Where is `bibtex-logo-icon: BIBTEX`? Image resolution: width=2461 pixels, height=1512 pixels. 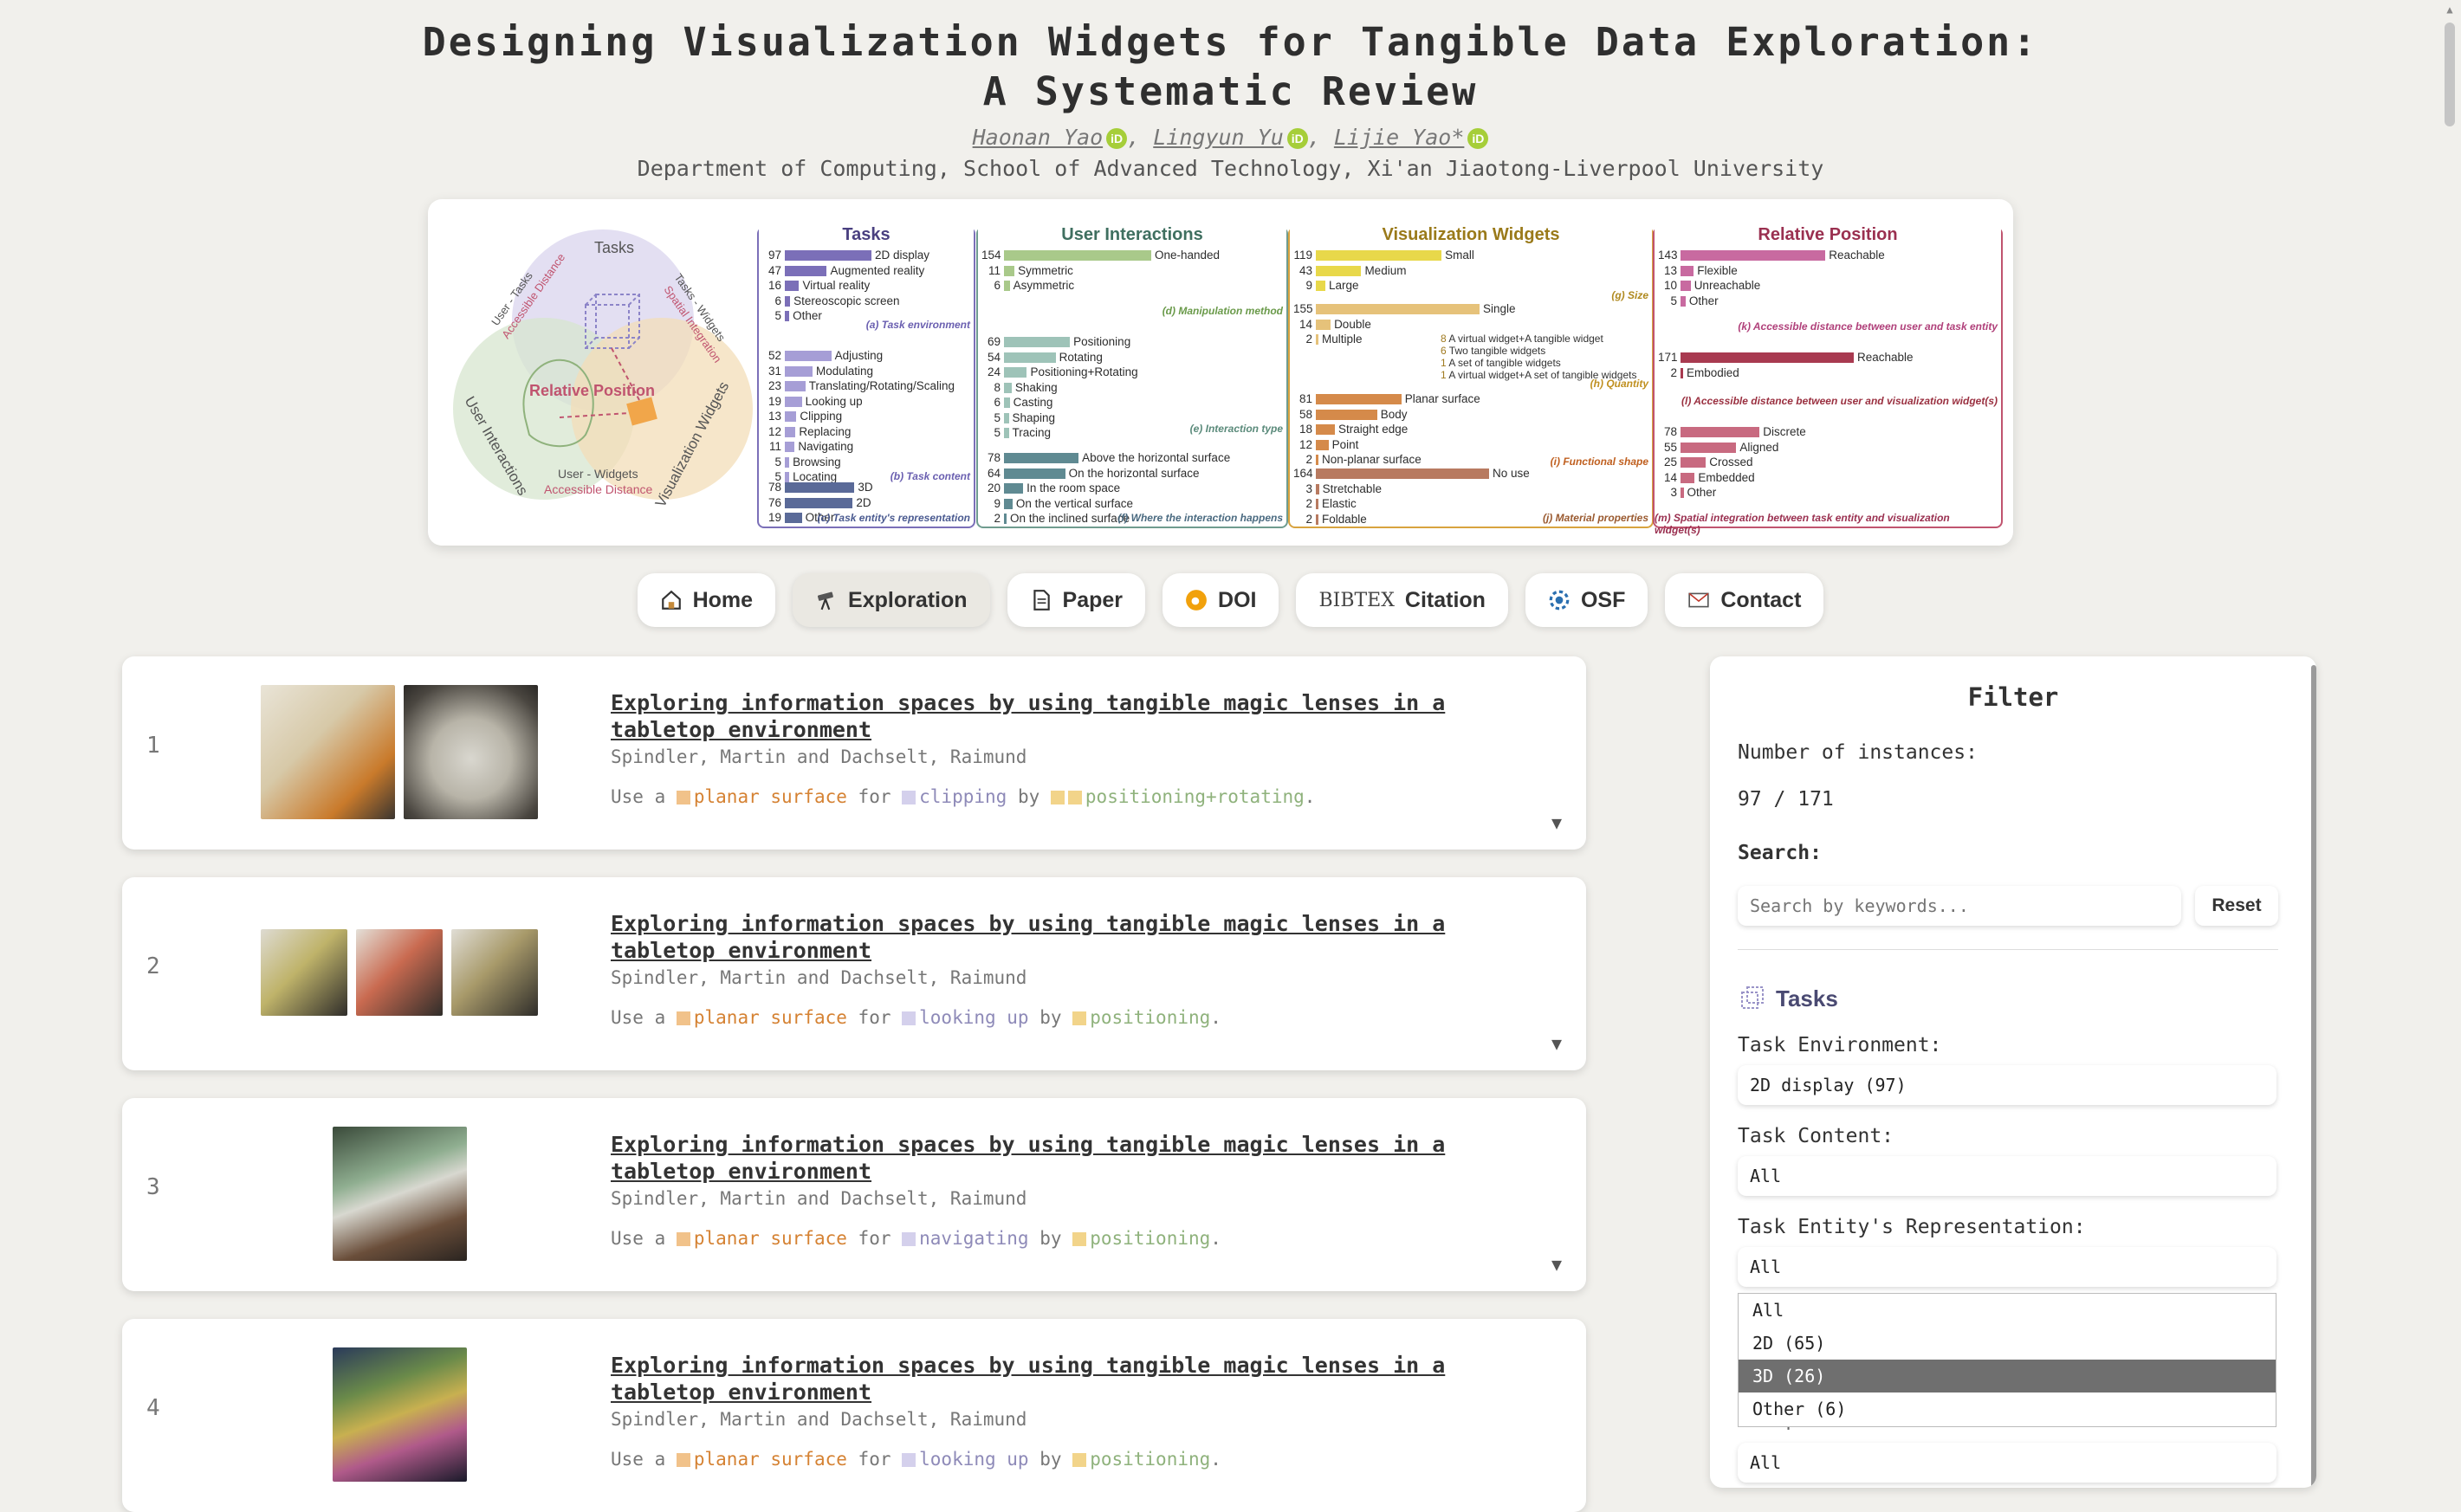
bibtex-logo-icon: BIBTEX is located at coordinates (1356, 600).